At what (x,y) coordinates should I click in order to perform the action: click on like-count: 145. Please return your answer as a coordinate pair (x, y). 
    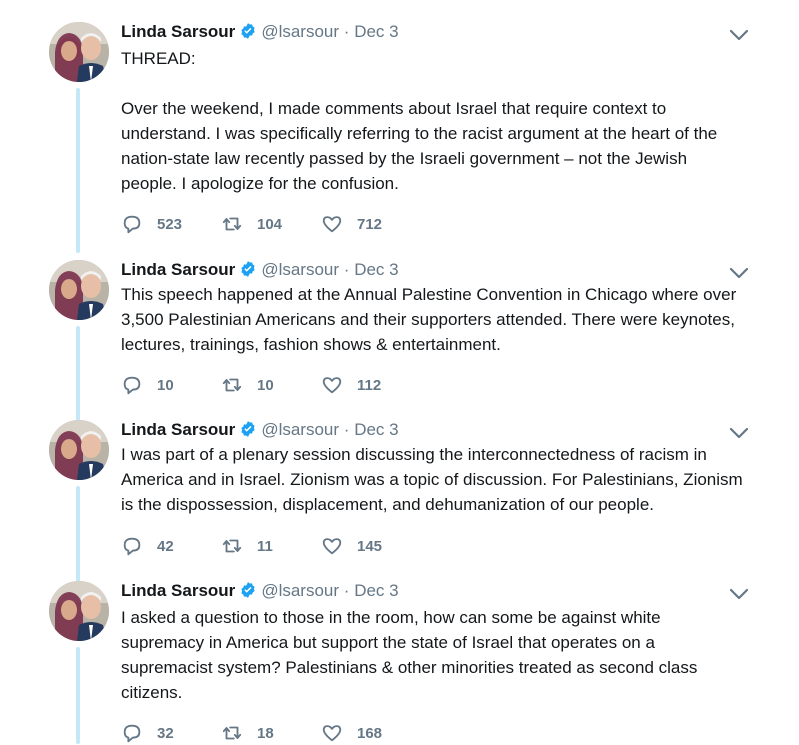
    Looking at the image, I should click on (370, 546).